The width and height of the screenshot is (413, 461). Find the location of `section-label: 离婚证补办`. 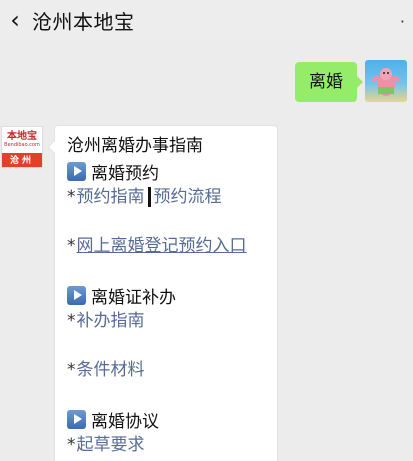

section-label: 离婚证补办 is located at coordinates (133, 297).